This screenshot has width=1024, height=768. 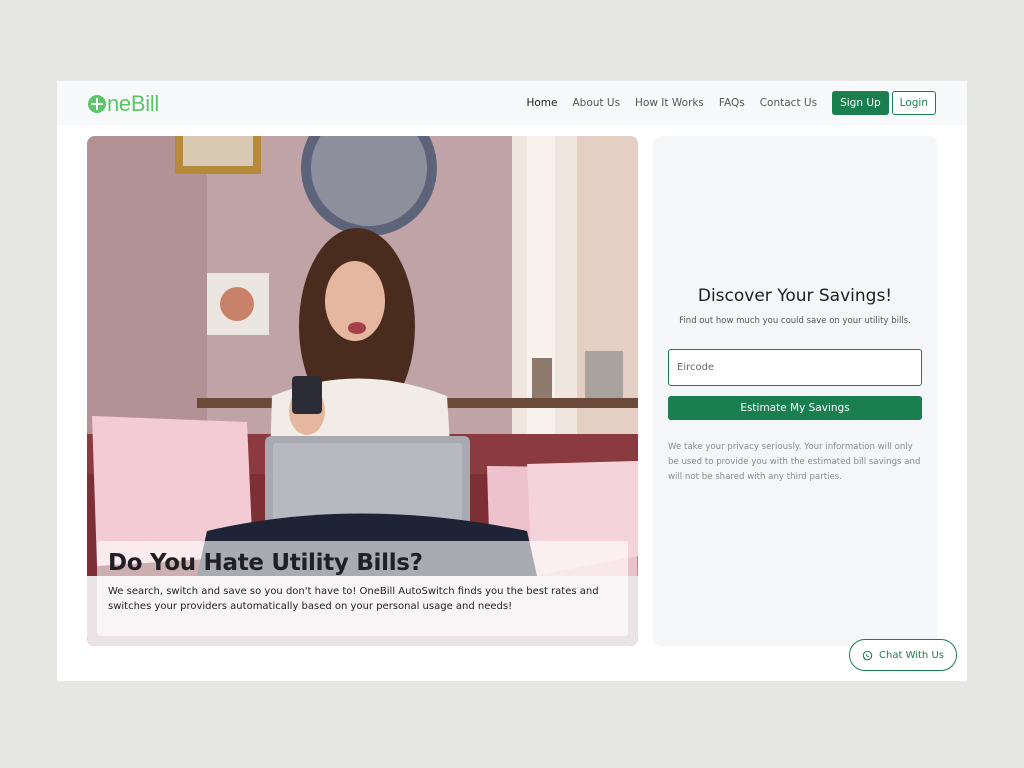 I want to click on nav-how-it-works: How It Works, so click(x=669, y=103).